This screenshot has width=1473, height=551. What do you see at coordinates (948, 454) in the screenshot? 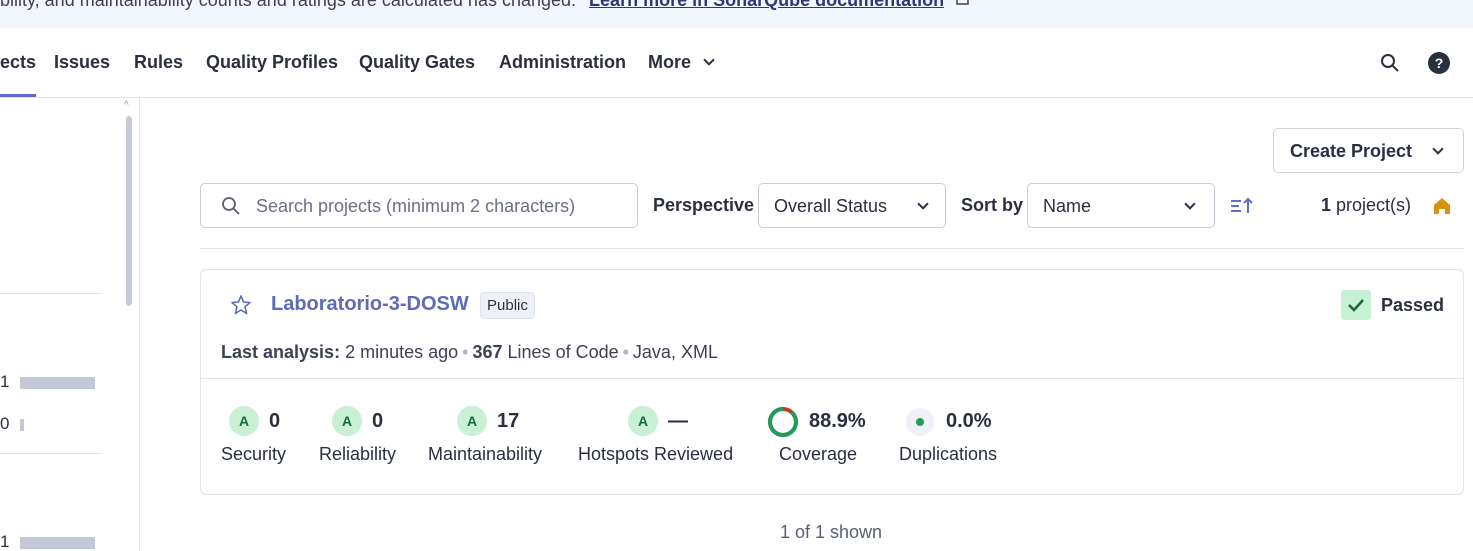
I see `metric-label: Duplications` at bounding box center [948, 454].